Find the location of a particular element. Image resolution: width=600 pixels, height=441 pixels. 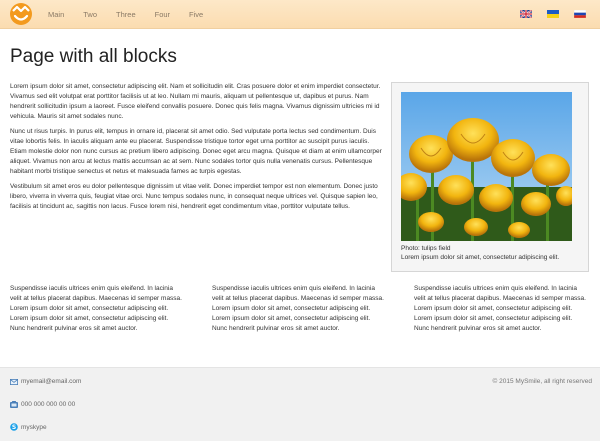

nav-item-five: Five is located at coordinates (196, 14).